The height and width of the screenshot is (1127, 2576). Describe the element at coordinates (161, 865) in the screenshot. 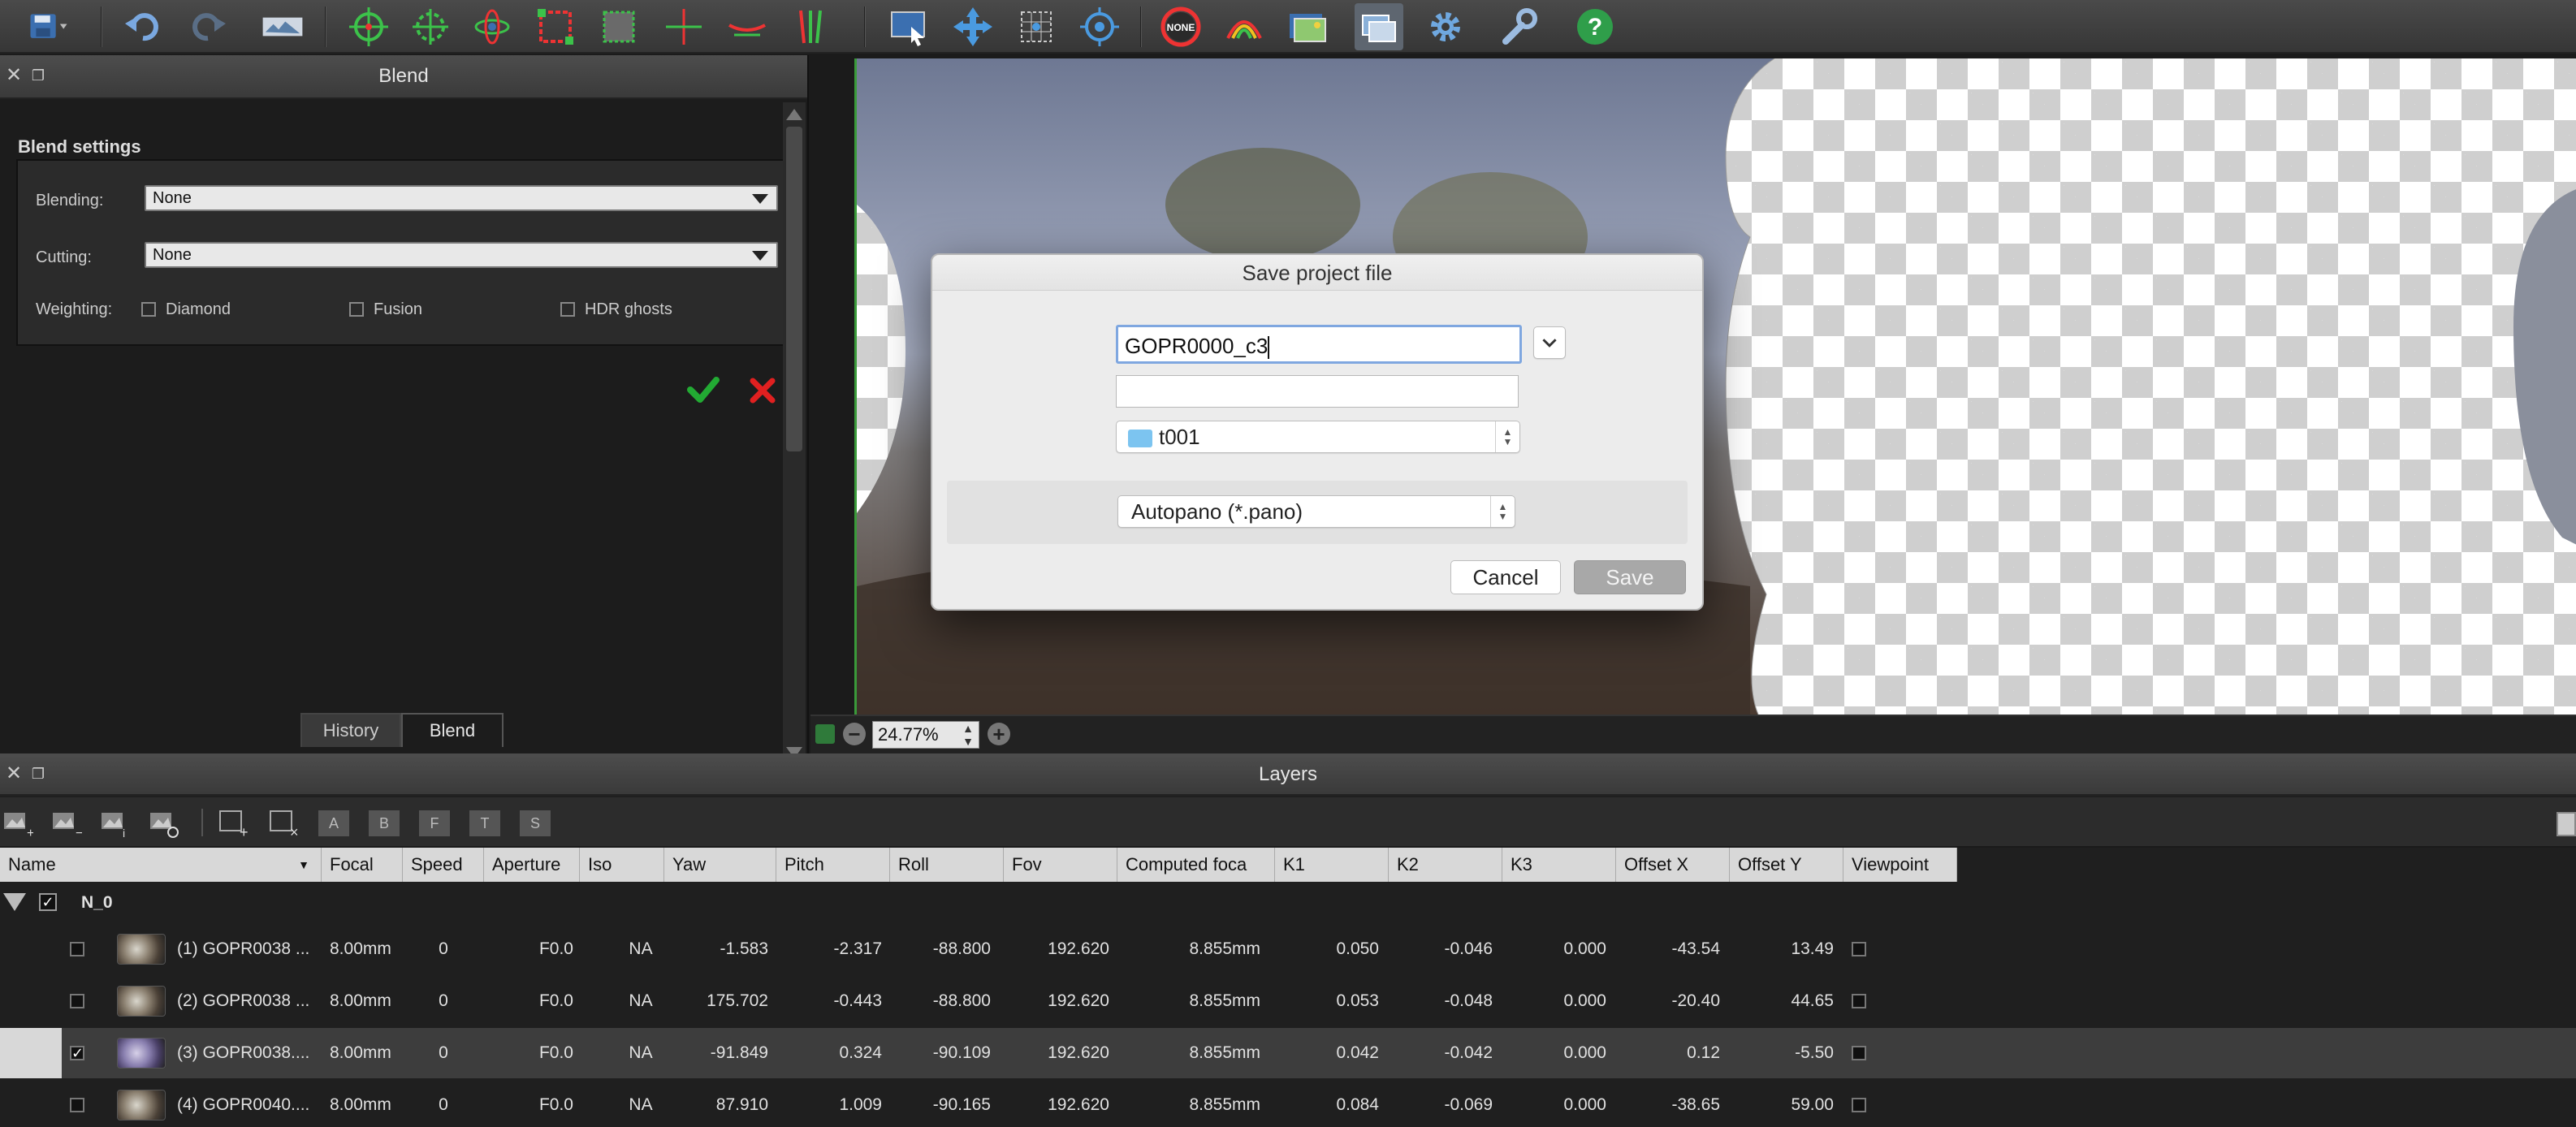

I see `col-name: Name ▼` at that location.